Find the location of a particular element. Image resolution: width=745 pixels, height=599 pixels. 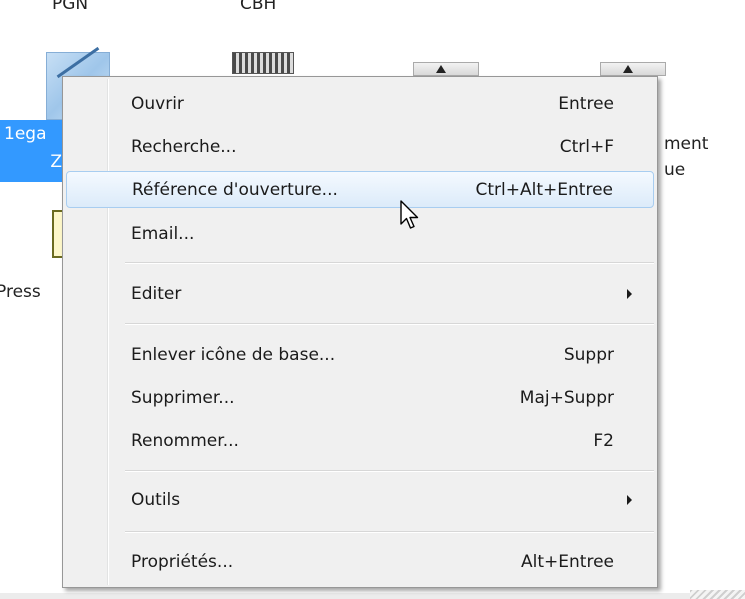

menu-item-editer: Editer is located at coordinates (360, 293).